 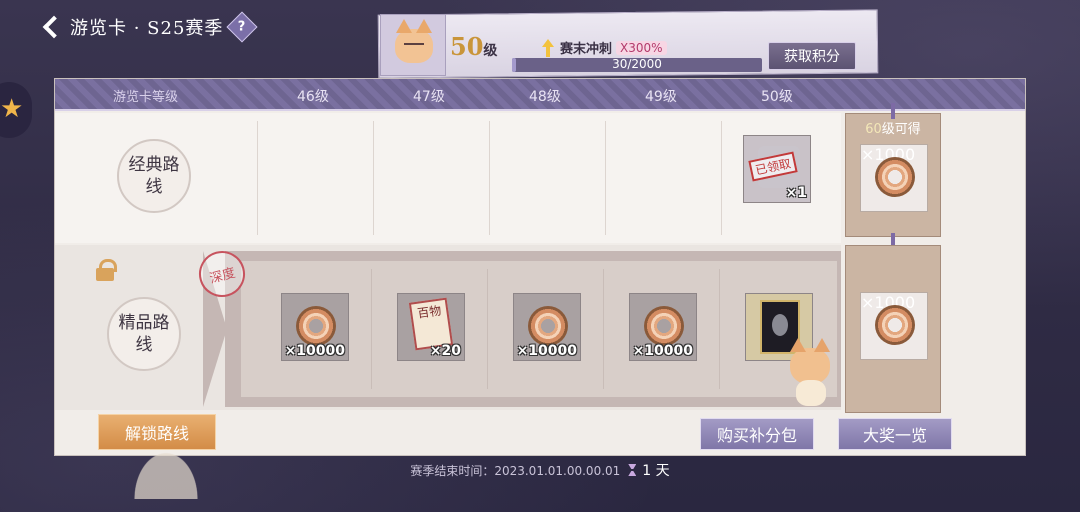 What do you see at coordinates (873, 129) in the screenshot?
I see `level60-number: 60` at bounding box center [873, 129].